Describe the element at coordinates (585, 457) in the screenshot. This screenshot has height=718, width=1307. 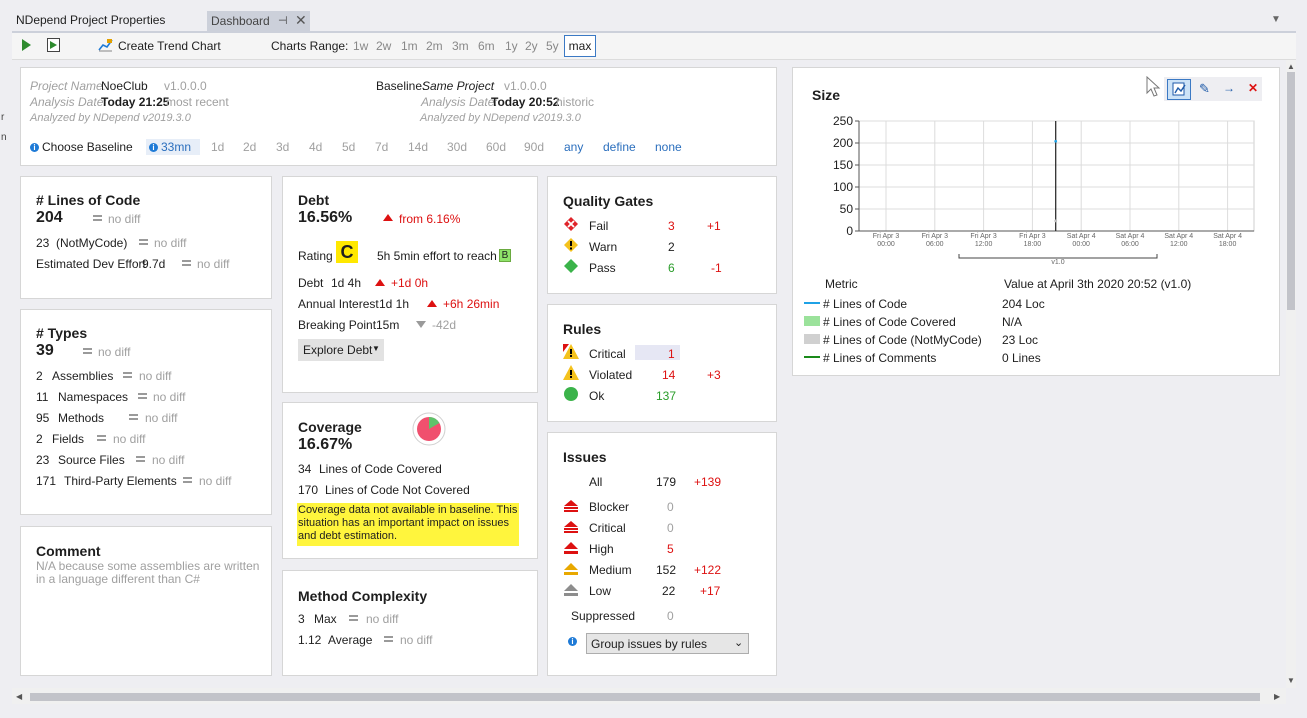
I see `issues-title: Issues` at that location.